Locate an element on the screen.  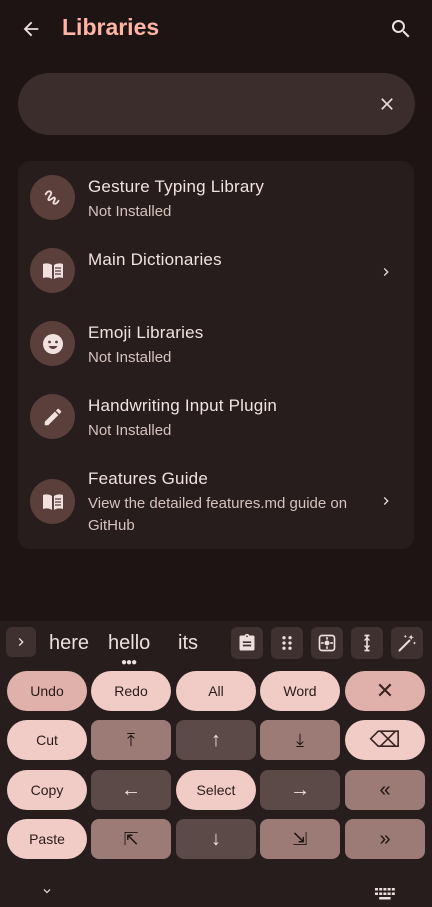
move-top-key: ⤒ is located at coordinates (131, 740).